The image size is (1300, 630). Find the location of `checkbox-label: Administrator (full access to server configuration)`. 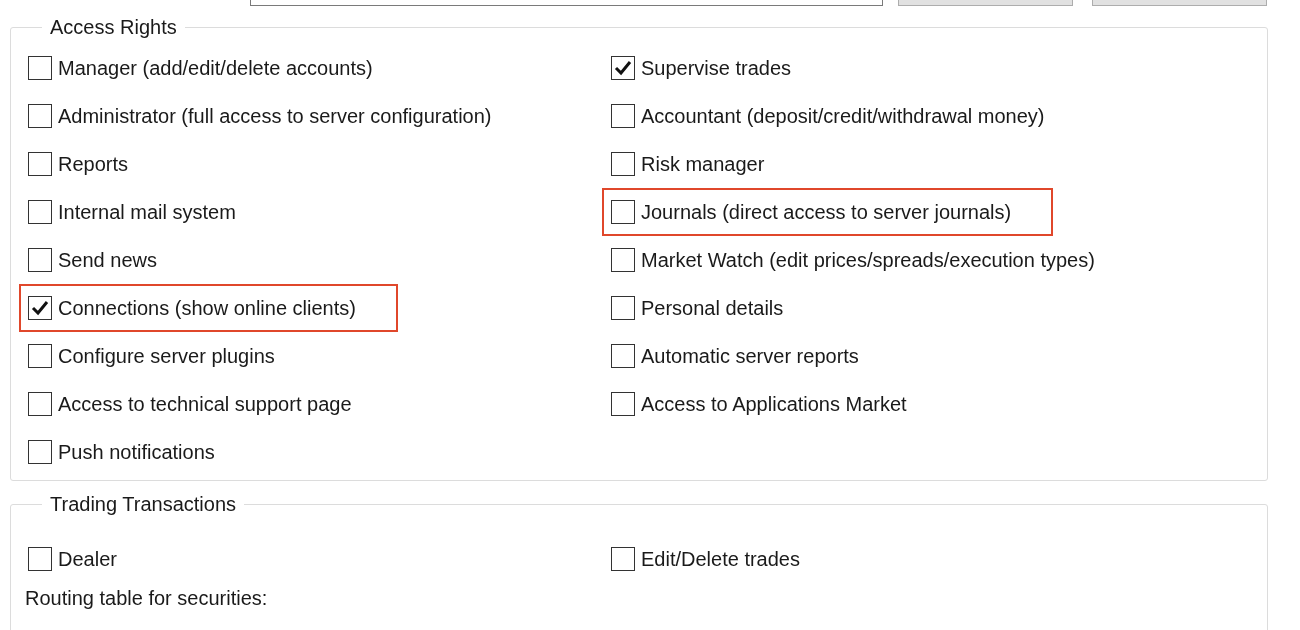

checkbox-label: Administrator (full access to server configuration) is located at coordinates (275, 116).